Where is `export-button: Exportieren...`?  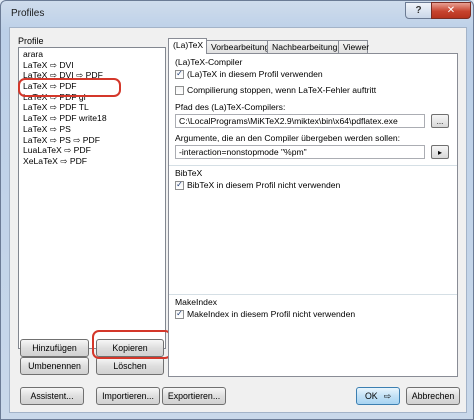
export-button: Exportieren... is located at coordinates (194, 396).